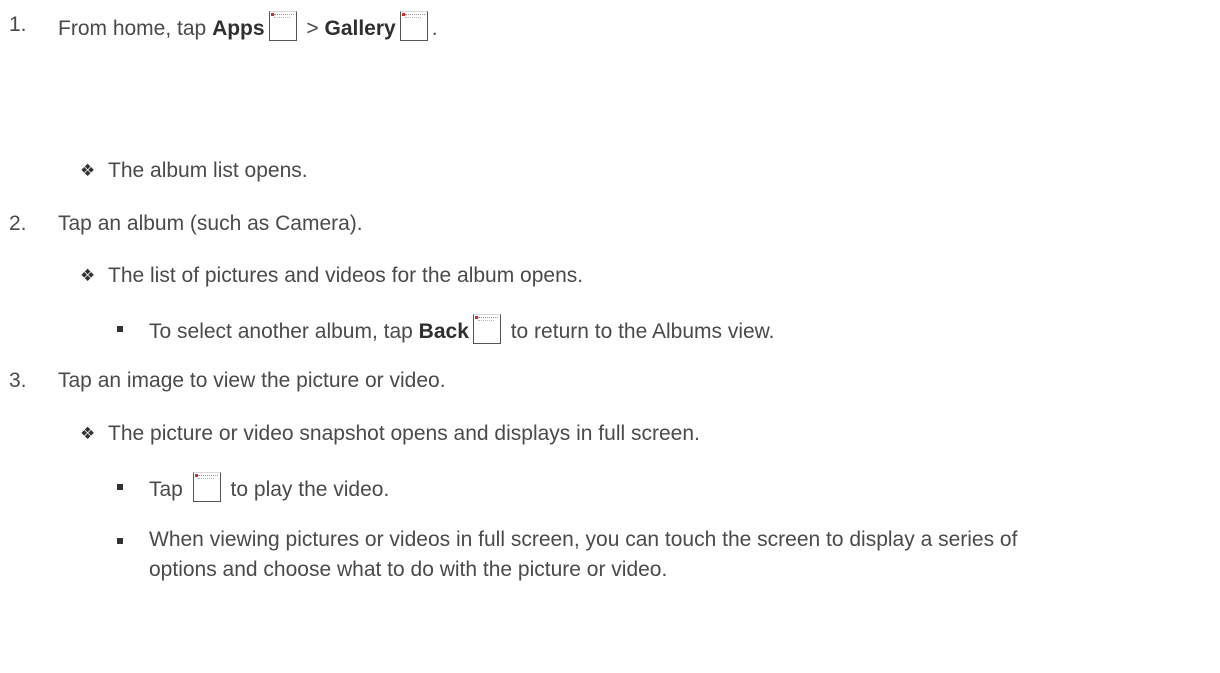 Image resolution: width=1220 pixels, height=673 pixels. What do you see at coordinates (208, 170) in the screenshot?
I see `result-text: The album list opens.` at bounding box center [208, 170].